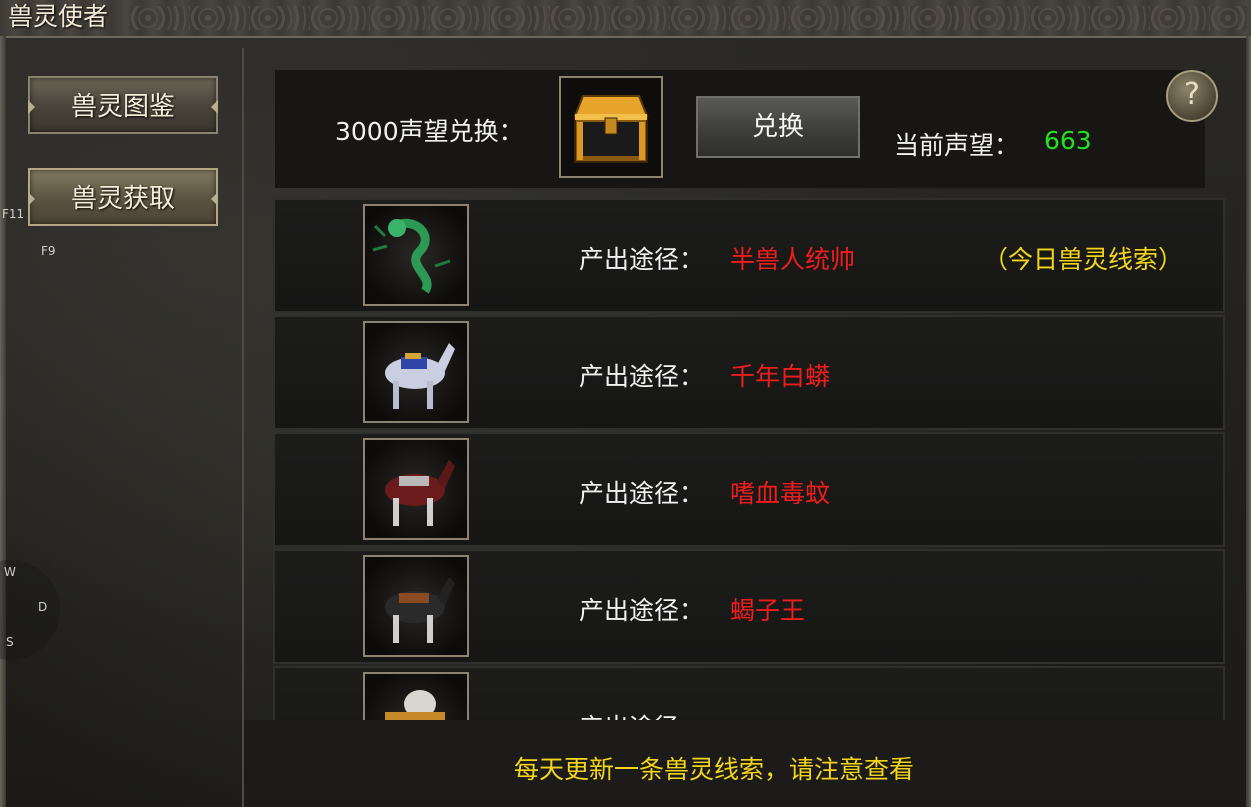  I want to click on white-beast-icon, so click(415, 705).